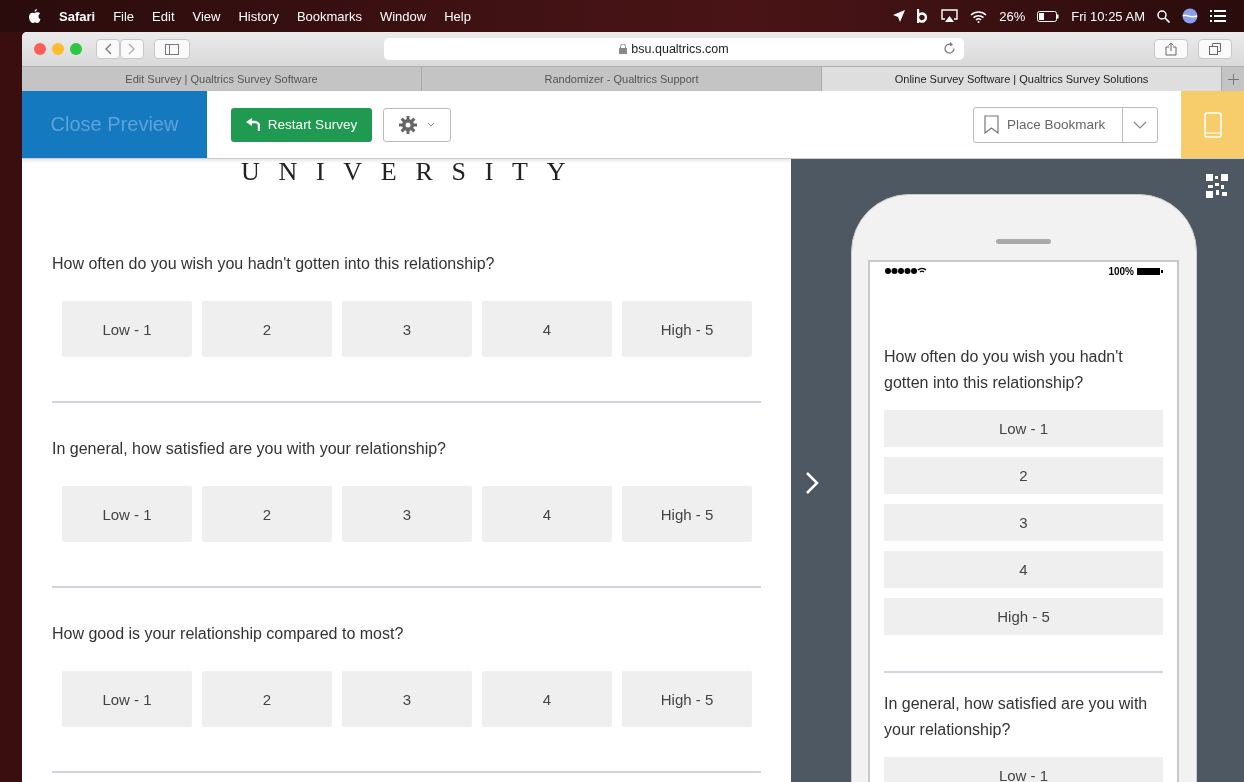  What do you see at coordinates (163, 16) in the screenshot?
I see `menu-item: Edit` at bounding box center [163, 16].